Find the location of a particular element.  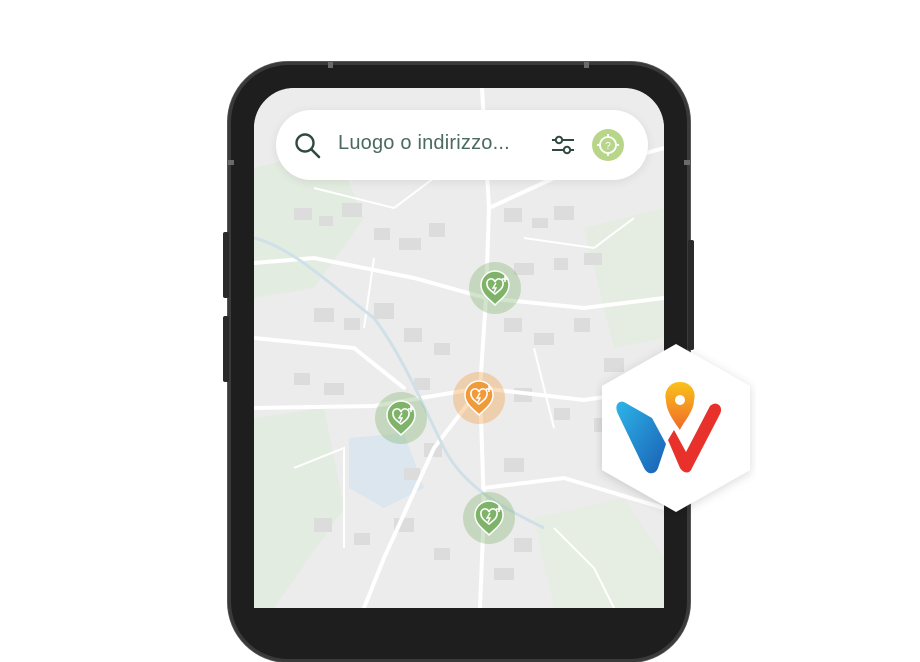

volume-down-button is located at coordinates (226, 349).